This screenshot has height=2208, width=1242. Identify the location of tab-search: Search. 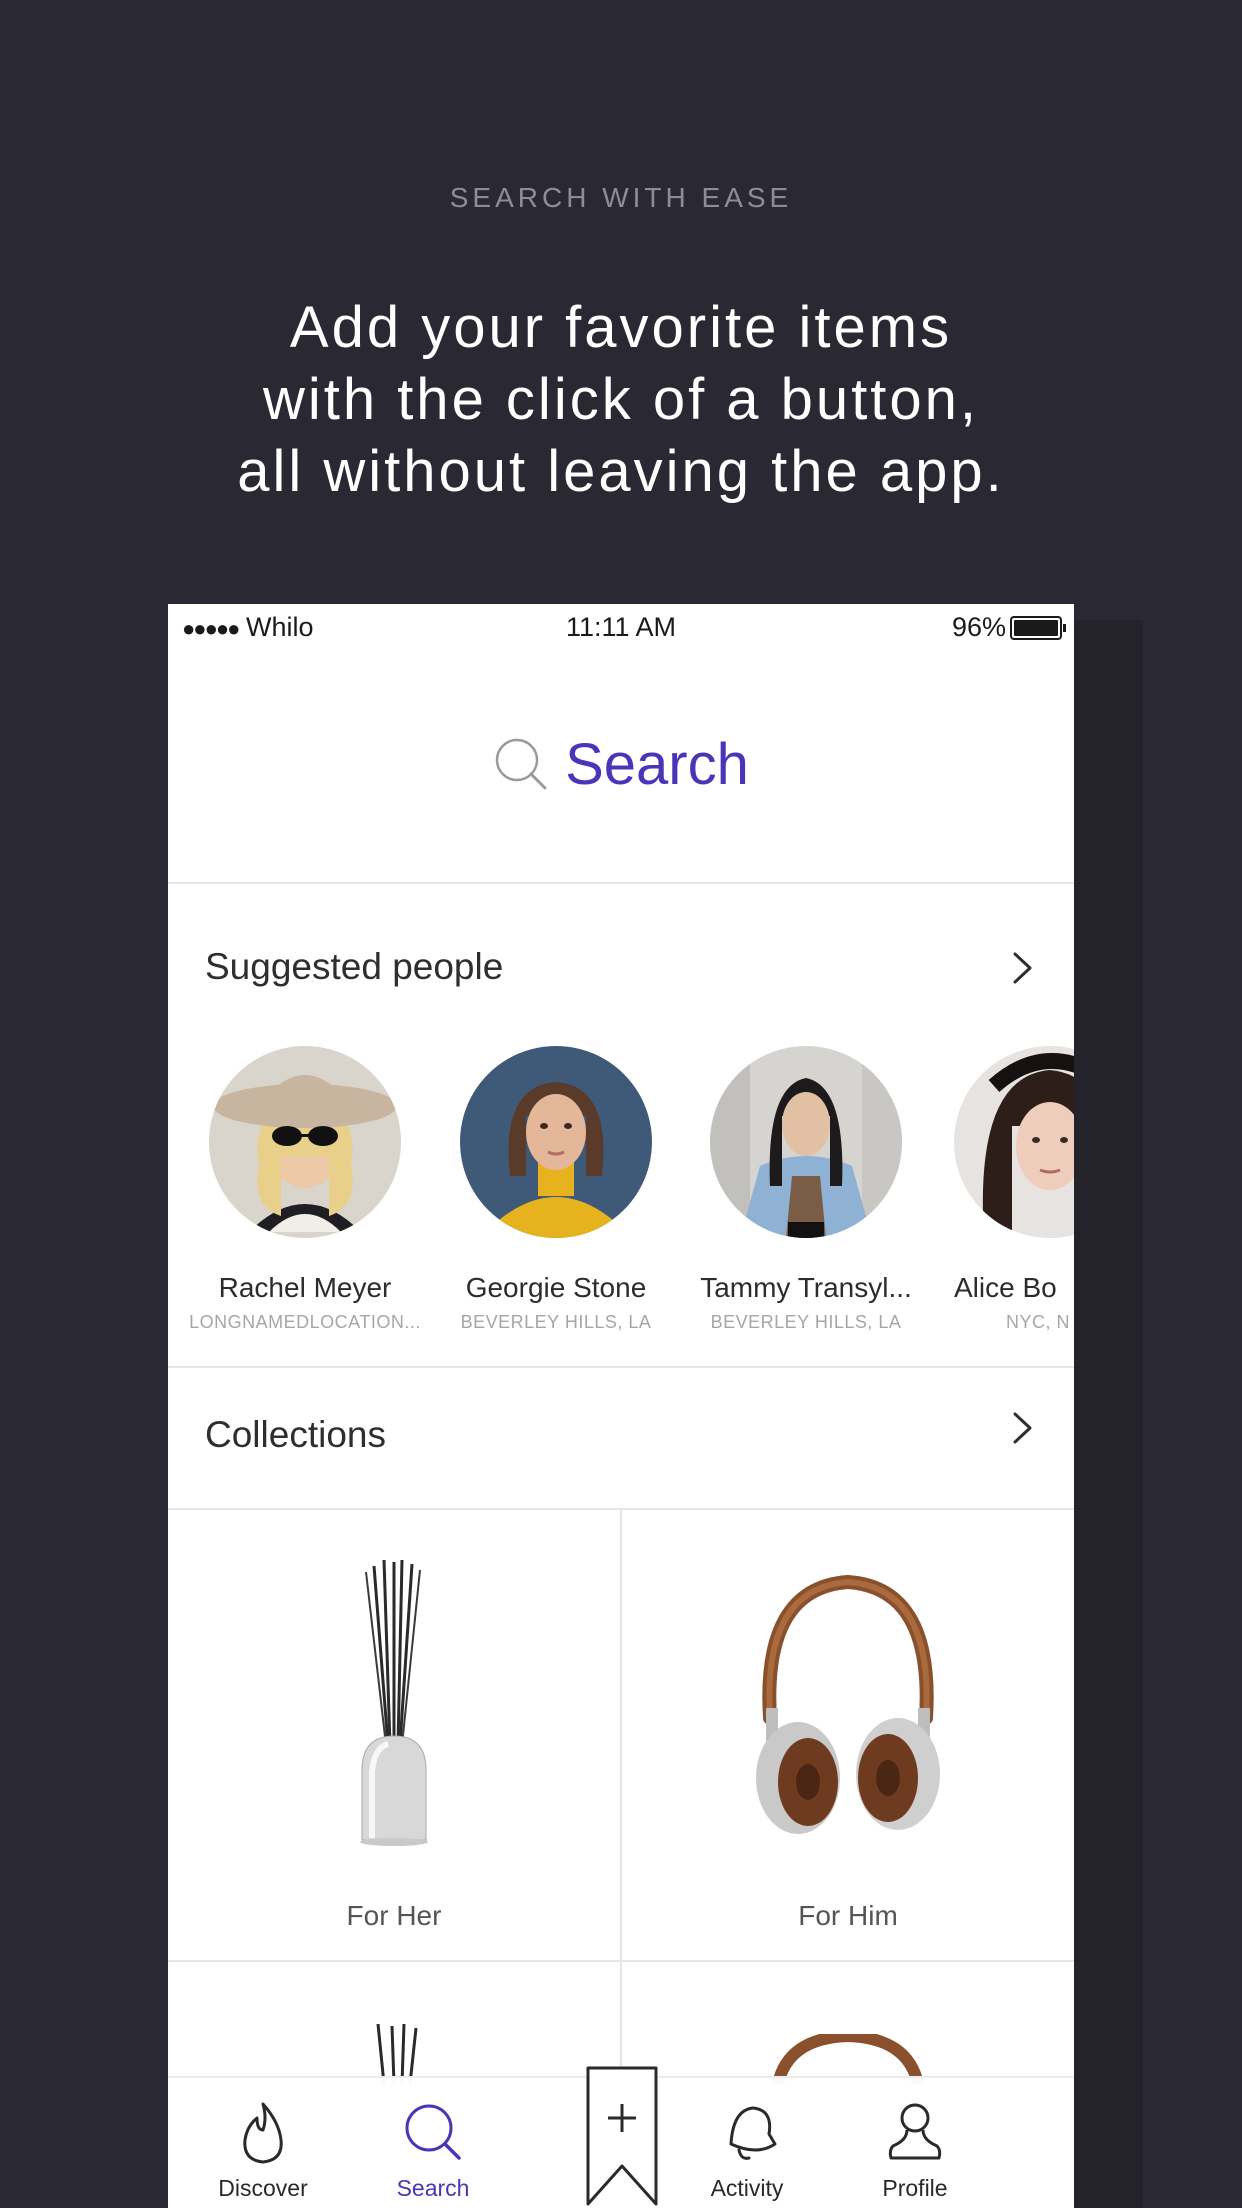
(433, 2143).